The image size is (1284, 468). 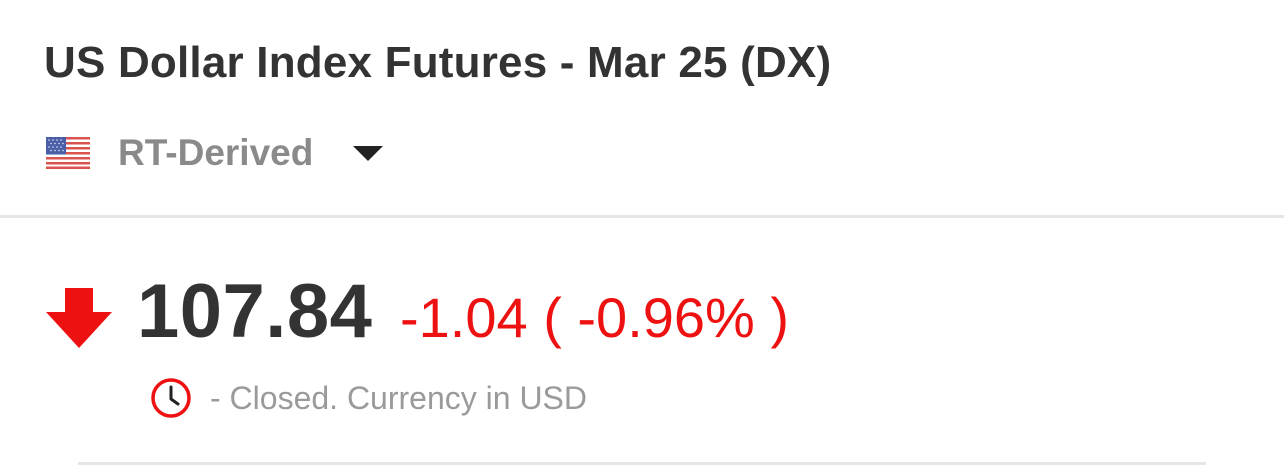 I want to click on last-price: 107.84, so click(x=255, y=311).